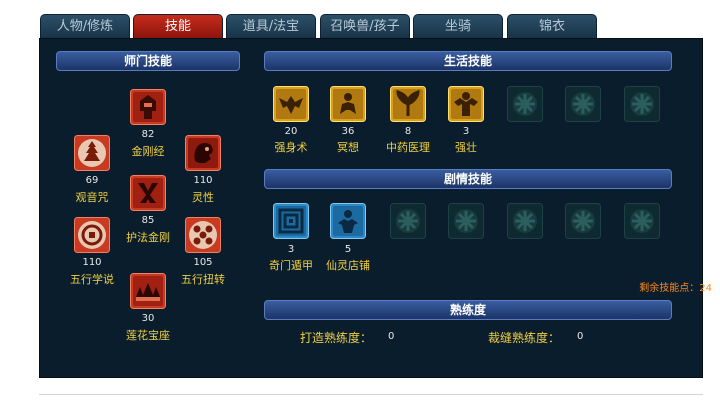 This screenshot has width=720, height=402. What do you see at coordinates (552, 26) in the screenshot?
I see `tab-outfit: 锦衣` at bounding box center [552, 26].